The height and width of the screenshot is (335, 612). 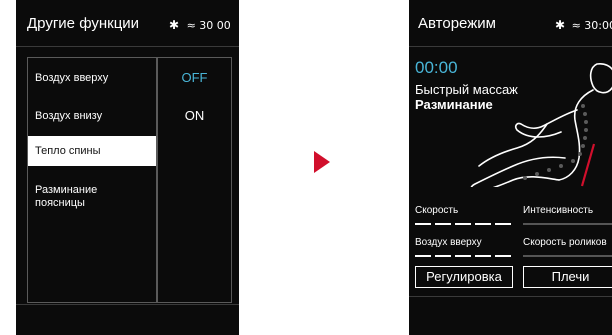 What do you see at coordinates (437, 210) in the screenshot?
I see `slider-label-speed: Скорость` at bounding box center [437, 210].